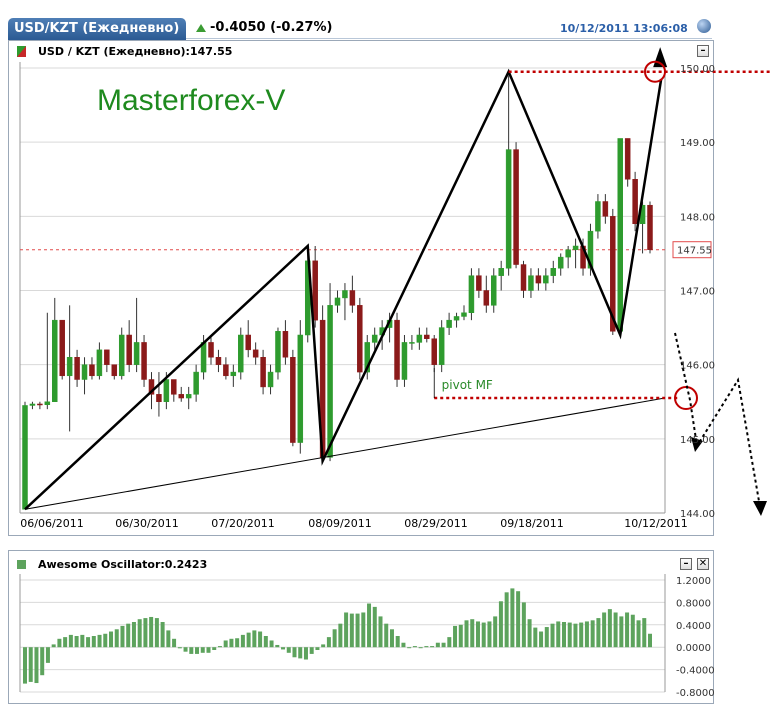 This screenshot has height=705, width=780. I want to click on last-price-label: 147.55, so click(694, 251).